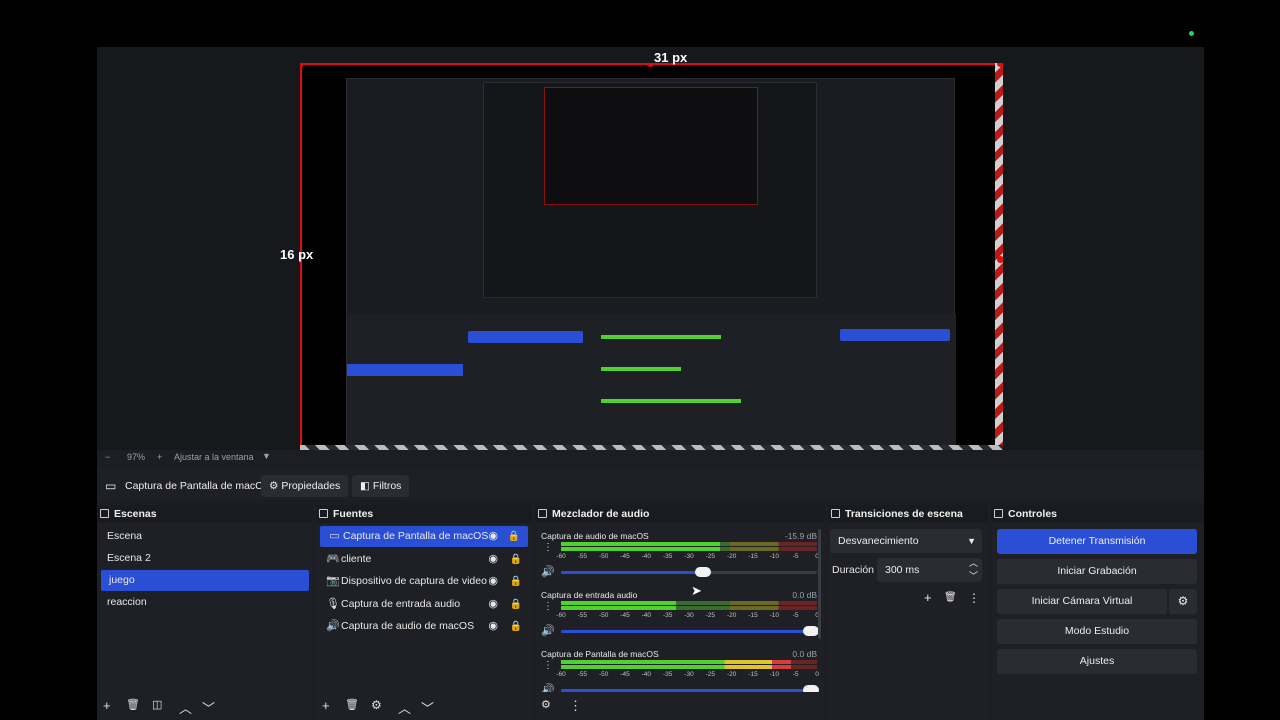  What do you see at coordinates (266, 456) in the screenshot?
I see `fit-dropdown-icon: ▼` at bounding box center [266, 456].